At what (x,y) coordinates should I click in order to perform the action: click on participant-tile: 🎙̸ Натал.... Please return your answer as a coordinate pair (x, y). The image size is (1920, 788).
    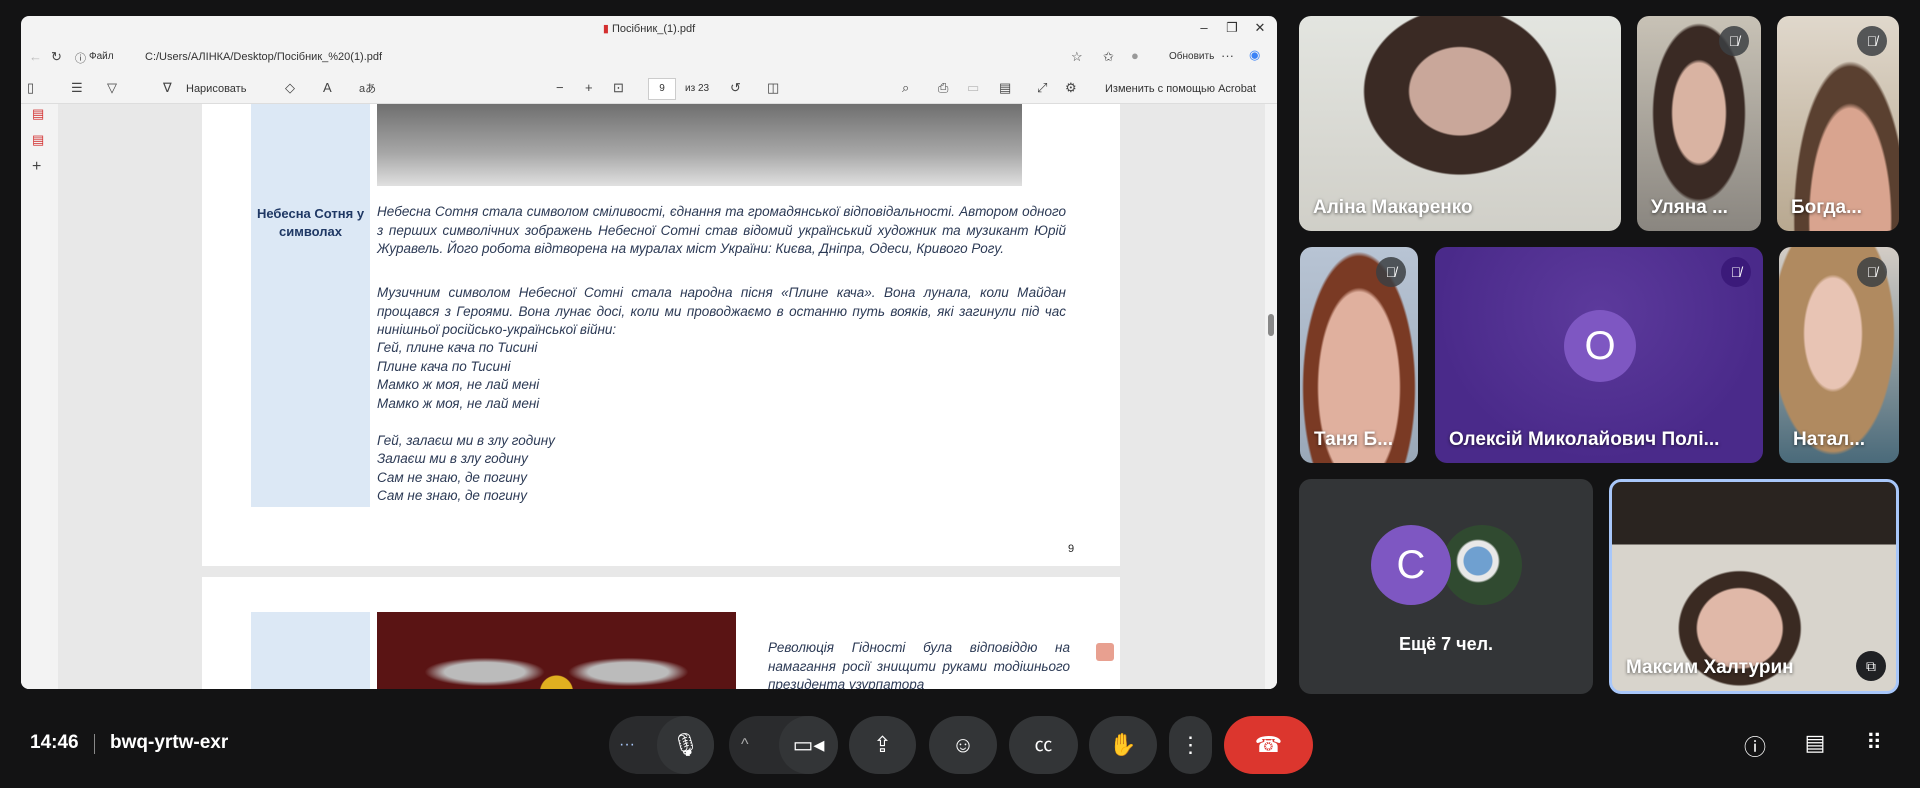
    Looking at the image, I should click on (1839, 355).